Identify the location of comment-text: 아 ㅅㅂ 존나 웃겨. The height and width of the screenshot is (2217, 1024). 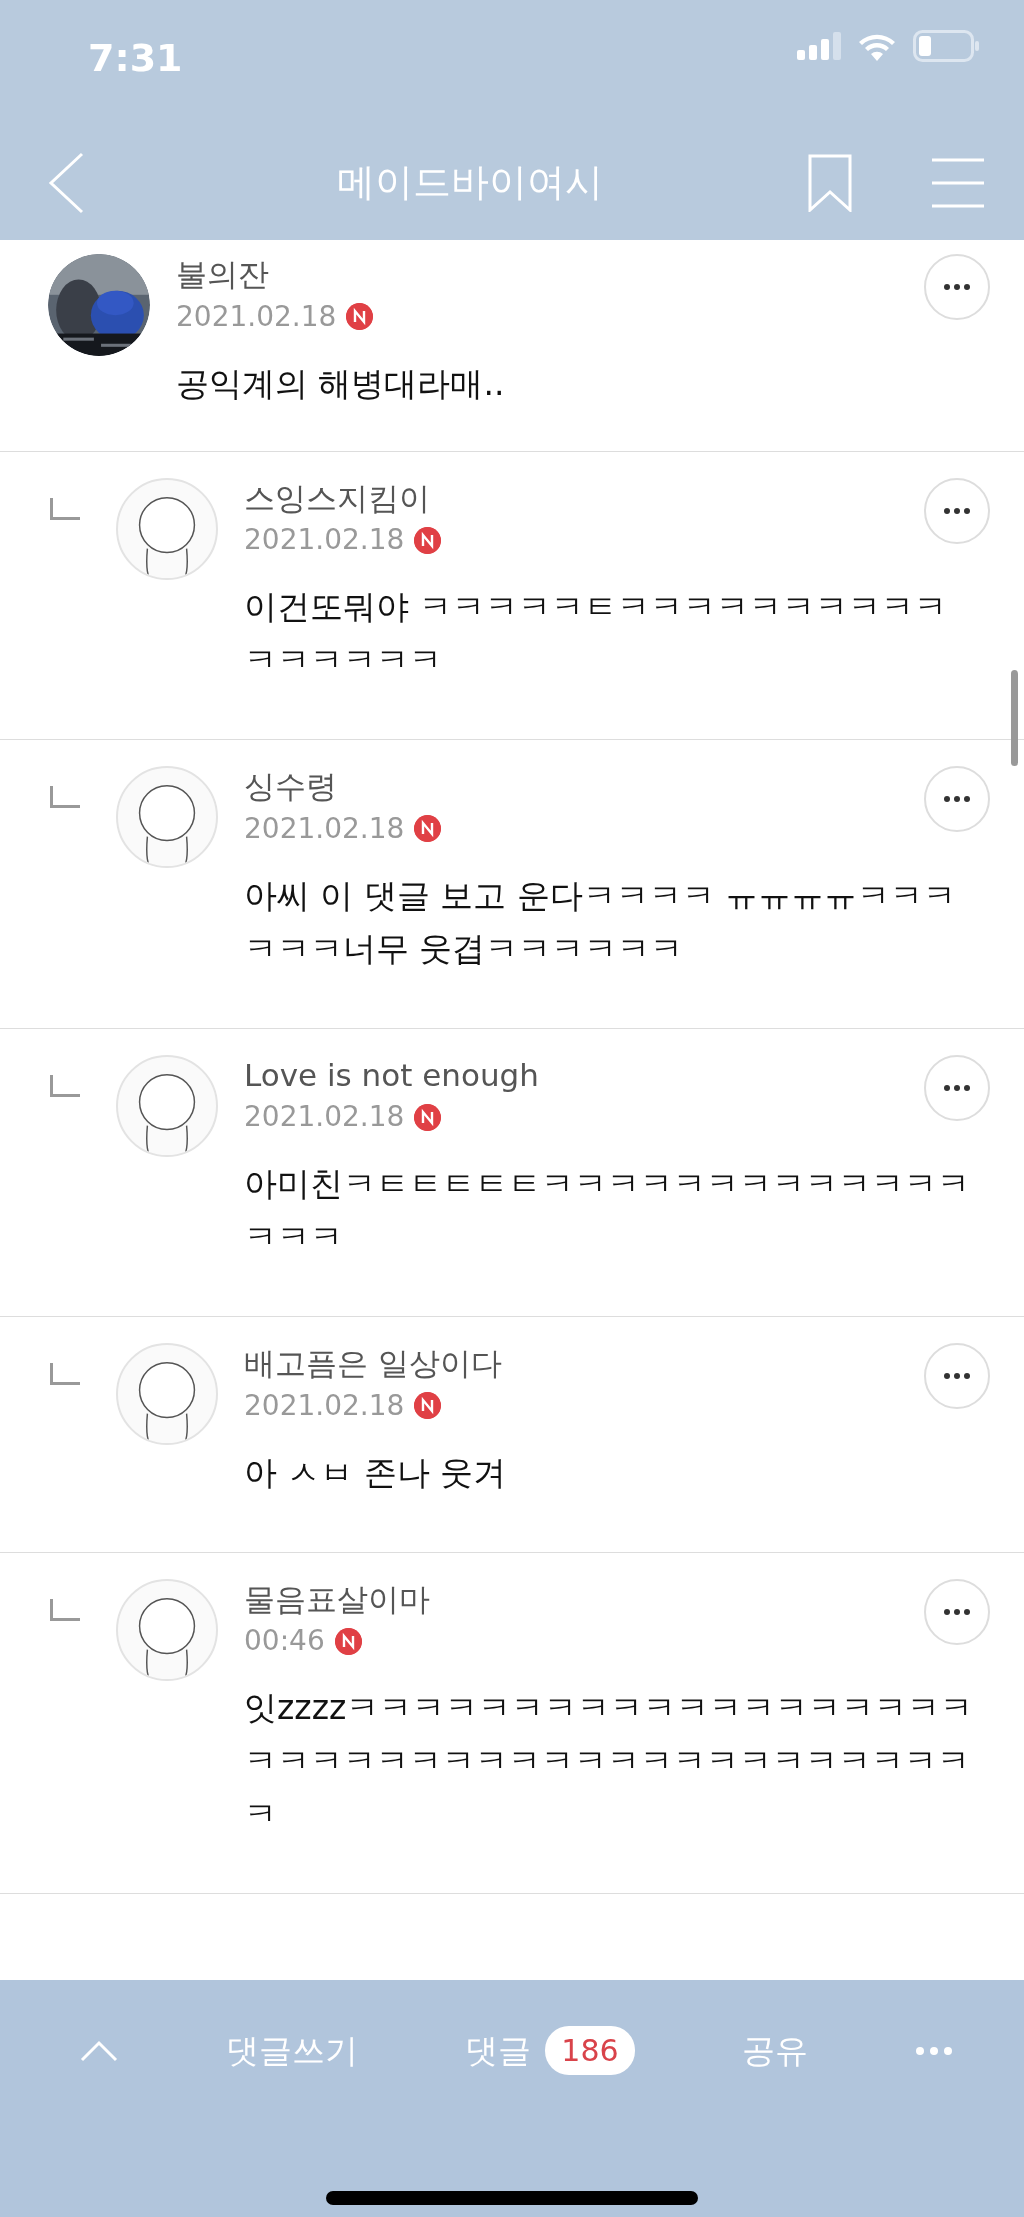
(376, 1472).